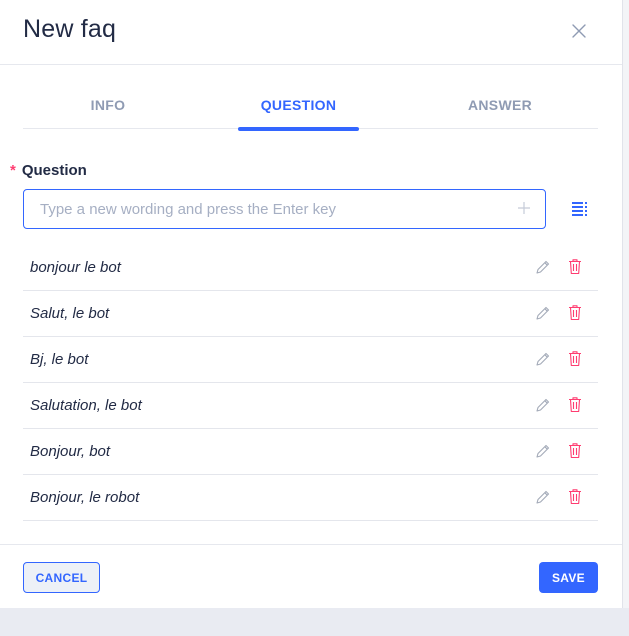 The width and height of the screenshot is (629, 636). I want to click on question-row: Bonjour, bot, so click(310, 452).